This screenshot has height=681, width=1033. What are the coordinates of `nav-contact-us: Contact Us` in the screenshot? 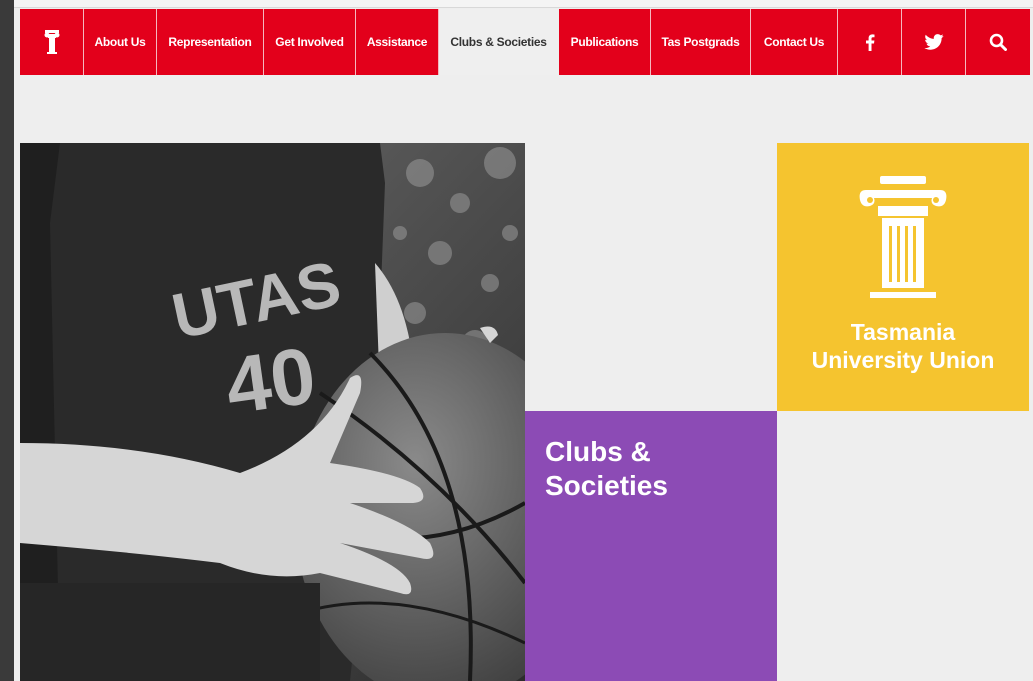 It's located at (794, 42).